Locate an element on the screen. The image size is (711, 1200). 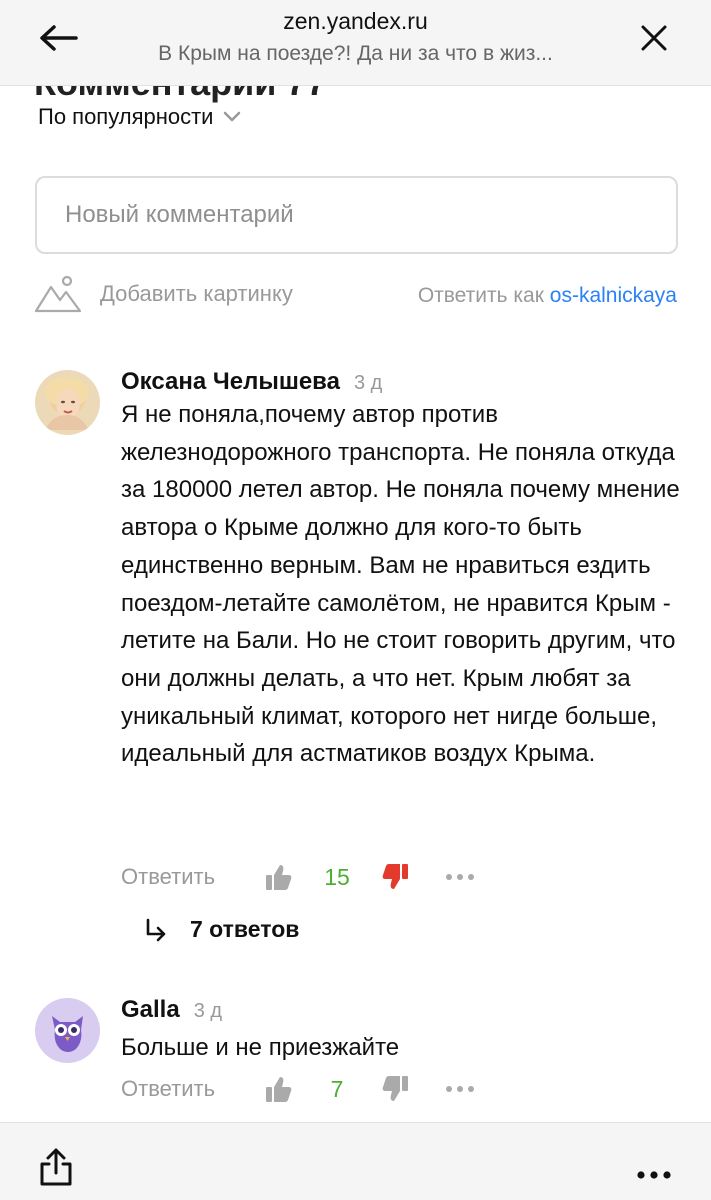
reply-as-prefix: Ответить как is located at coordinates (483, 295).